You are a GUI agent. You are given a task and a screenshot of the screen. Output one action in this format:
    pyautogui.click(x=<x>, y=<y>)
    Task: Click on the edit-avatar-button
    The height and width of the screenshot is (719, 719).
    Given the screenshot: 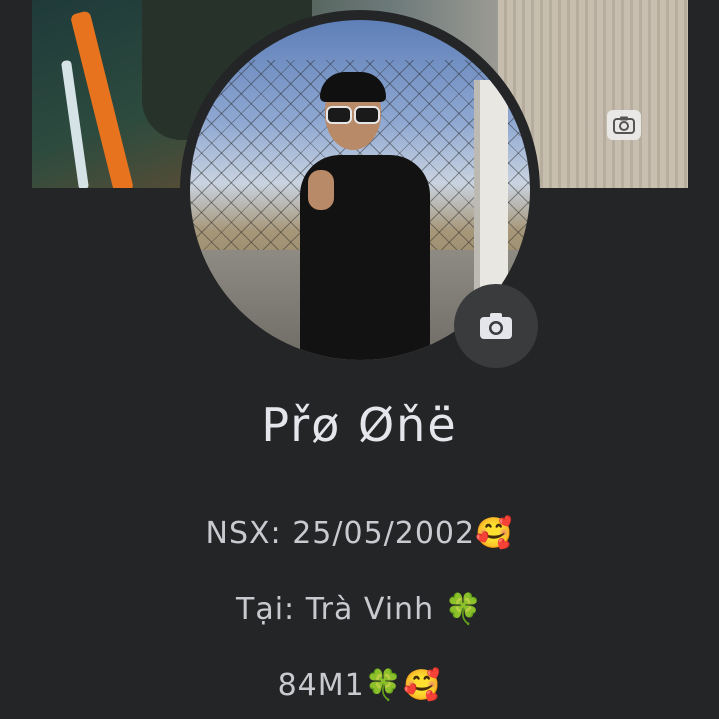 What is the action you would take?
    pyautogui.click(x=496, y=326)
    